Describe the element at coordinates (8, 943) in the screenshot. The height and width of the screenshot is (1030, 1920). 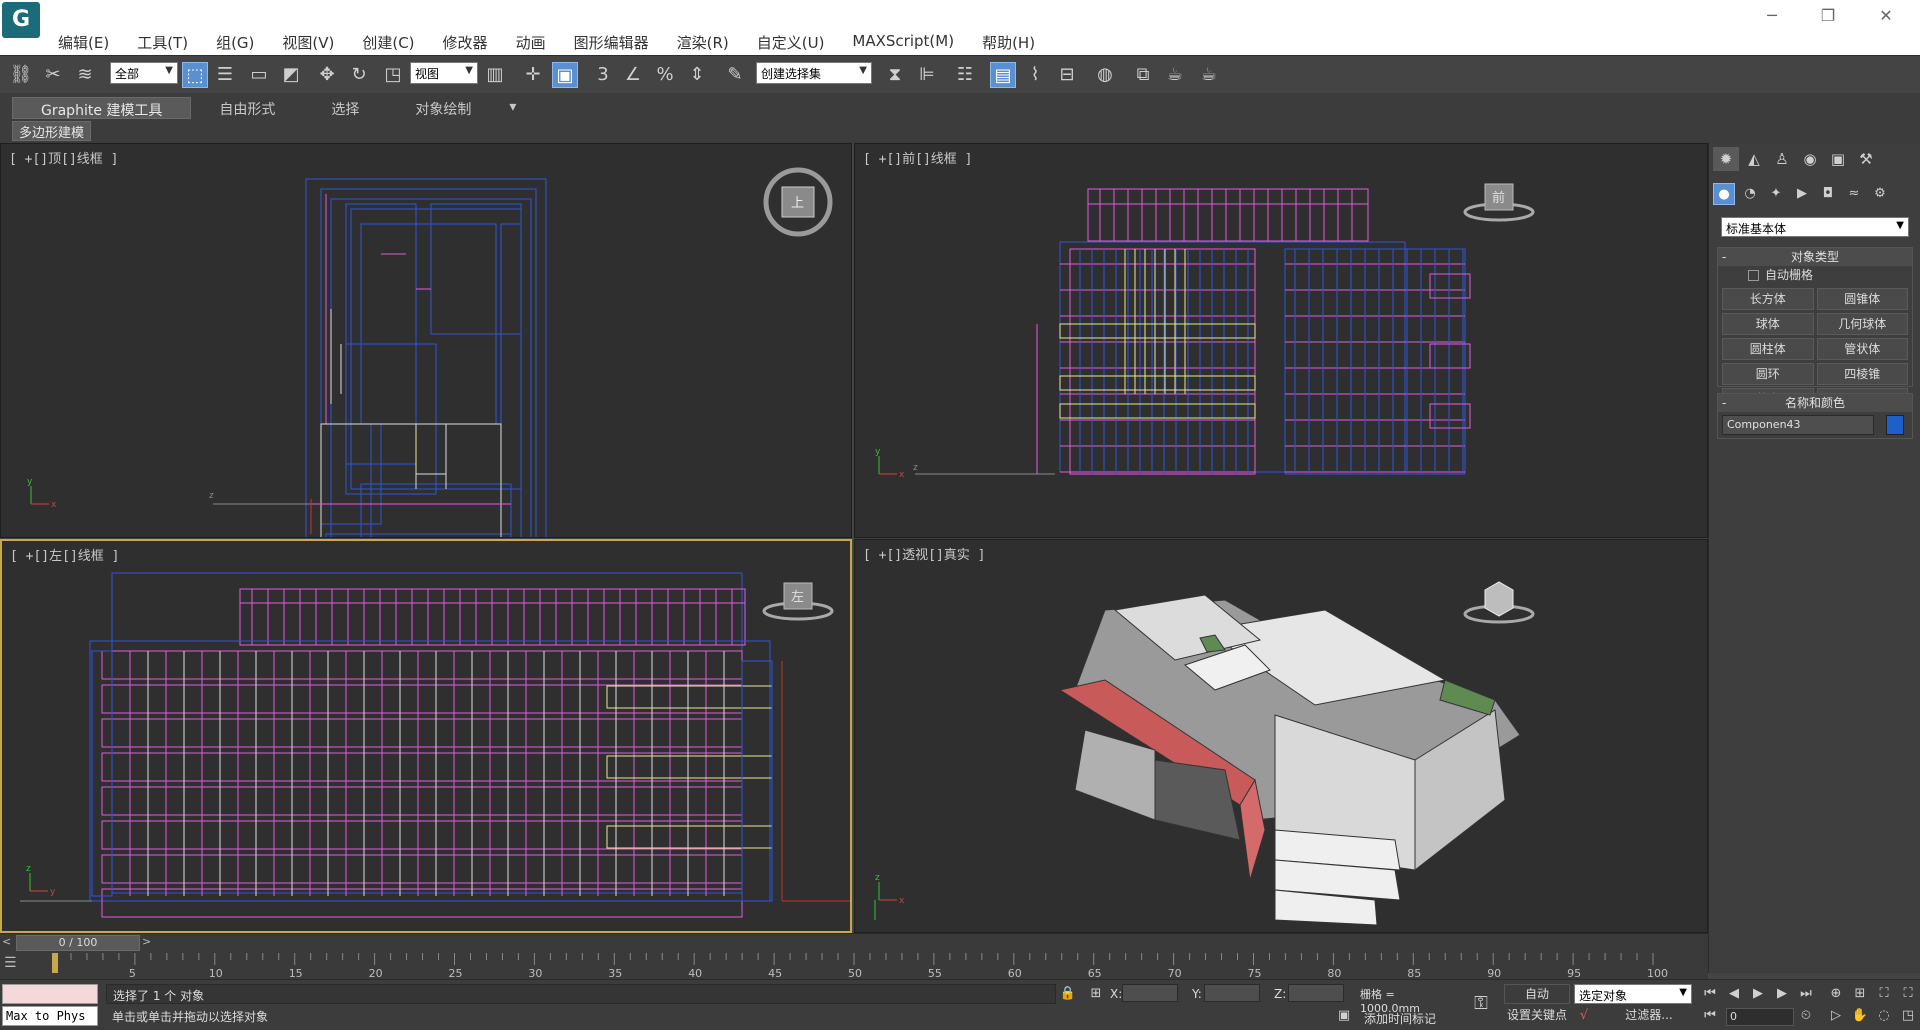
I see `time-prev-icon: <` at that location.